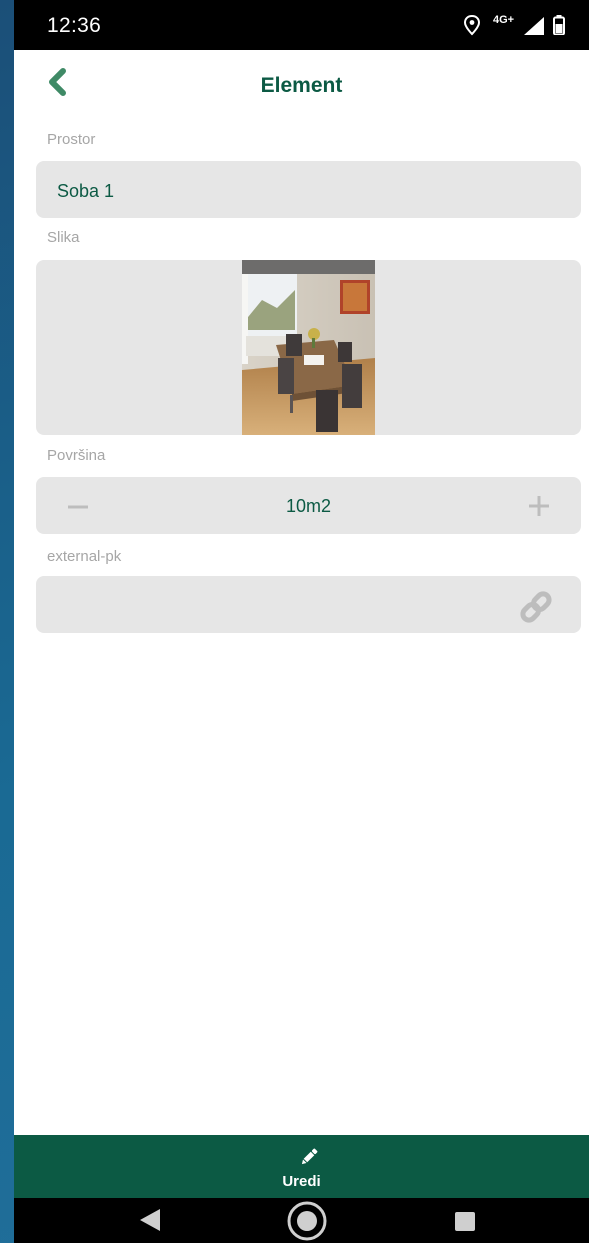 The height and width of the screenshot is (1243, 589). What do you see at coordinates (504, 20) in the screenshot?
I see `network-type: 4G+` at bounding box center [504, 20].